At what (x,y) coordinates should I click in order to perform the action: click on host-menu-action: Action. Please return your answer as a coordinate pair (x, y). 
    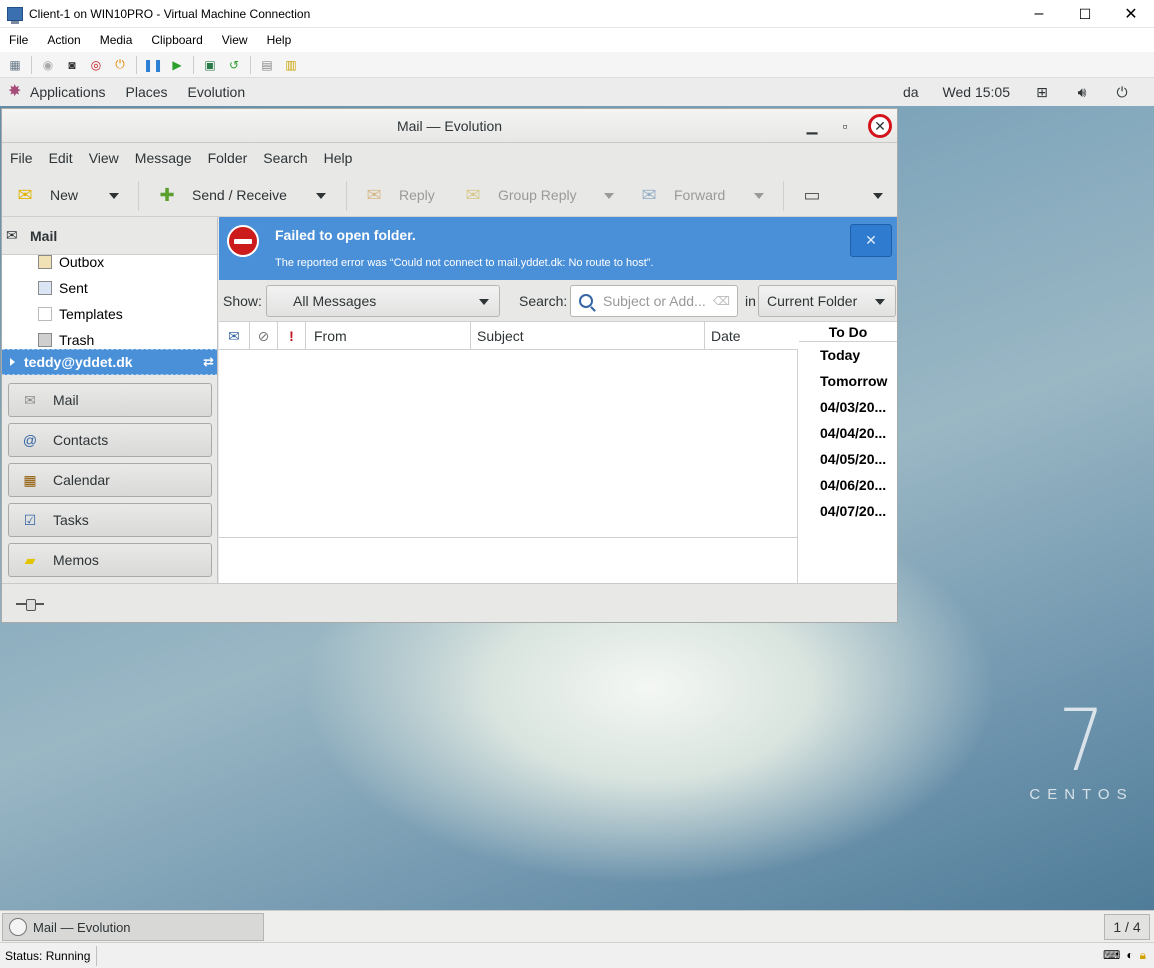
    Looking at the image, I should click on (63, 40).